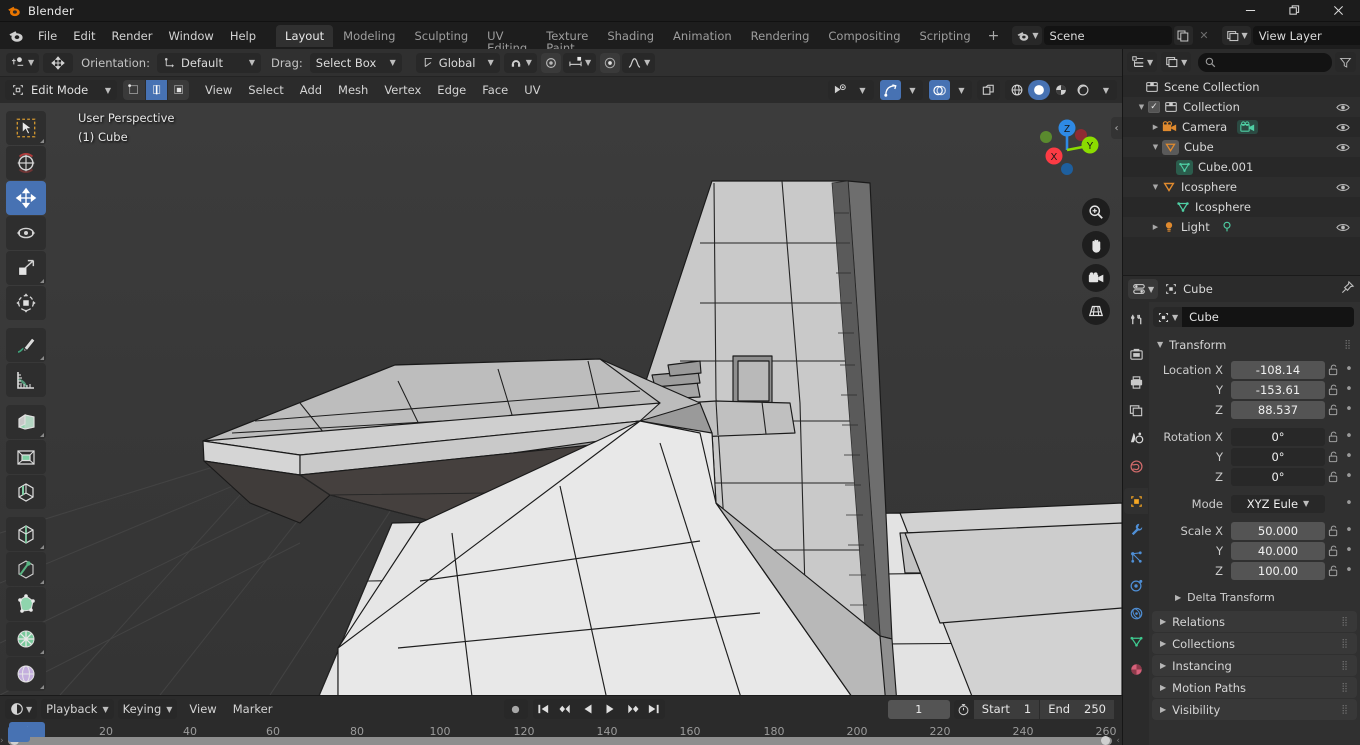 Image resolution: width=1360 pixels, height=745 pixels. Describe the element at coordinates (1204, 35) in the screenshot. I see `remove-scene-icon: ✕` at that location.